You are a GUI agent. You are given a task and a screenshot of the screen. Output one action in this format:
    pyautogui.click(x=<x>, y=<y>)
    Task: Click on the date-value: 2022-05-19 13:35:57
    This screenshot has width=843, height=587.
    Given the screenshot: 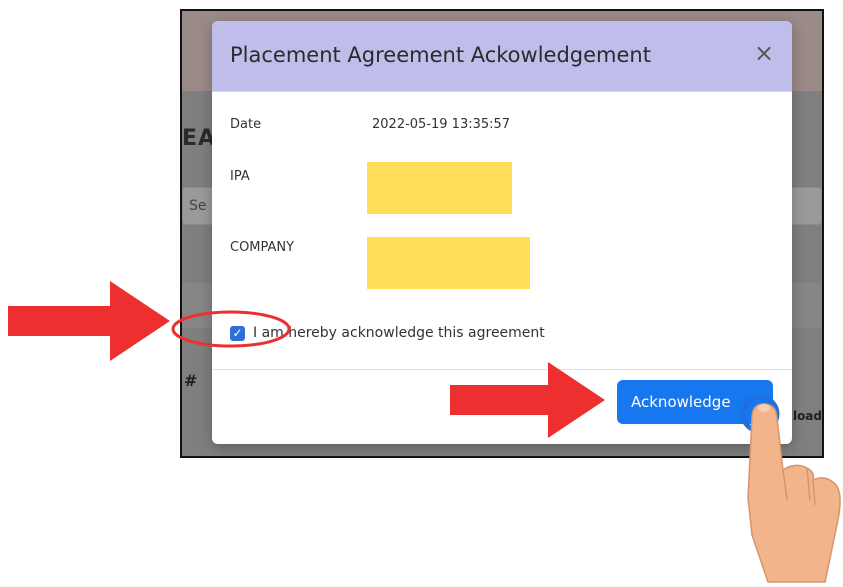 What is the action you would take?
    pyautogui.click(x=441, y=124)
    